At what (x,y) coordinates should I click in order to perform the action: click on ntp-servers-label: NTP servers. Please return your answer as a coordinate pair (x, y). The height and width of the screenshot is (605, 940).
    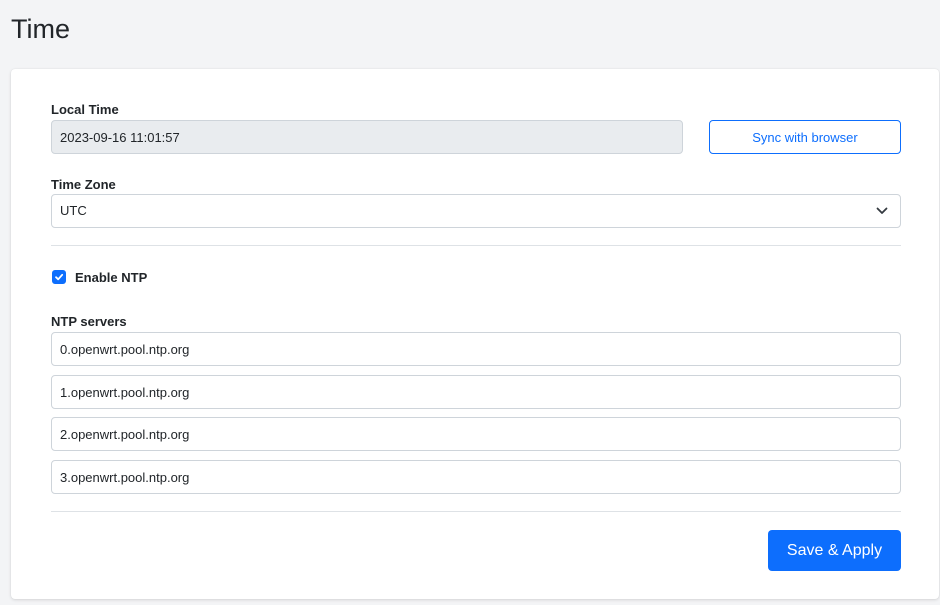
    Looking at the image, I should click on (89, 321).